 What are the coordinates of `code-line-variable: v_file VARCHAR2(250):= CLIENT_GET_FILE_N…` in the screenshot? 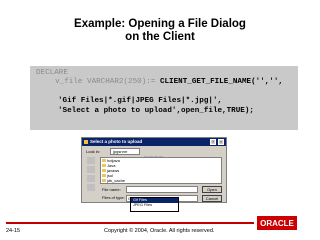 It's located at (164, 83).